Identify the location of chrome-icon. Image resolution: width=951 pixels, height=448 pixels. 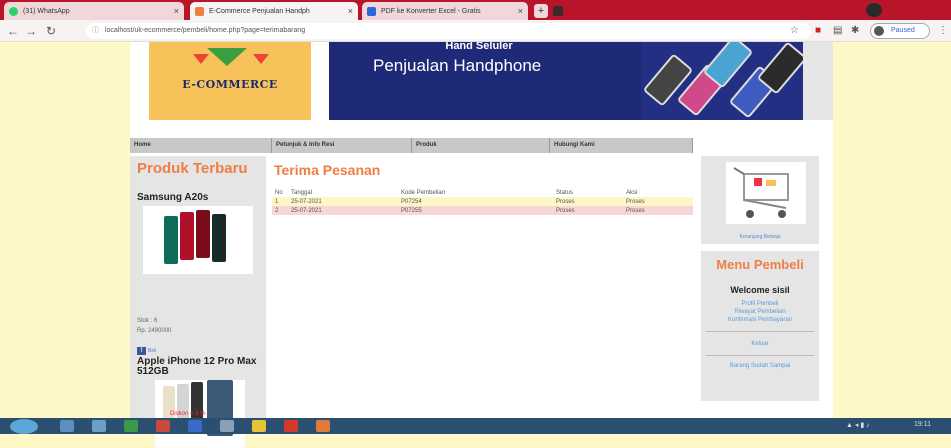
(259, 426).